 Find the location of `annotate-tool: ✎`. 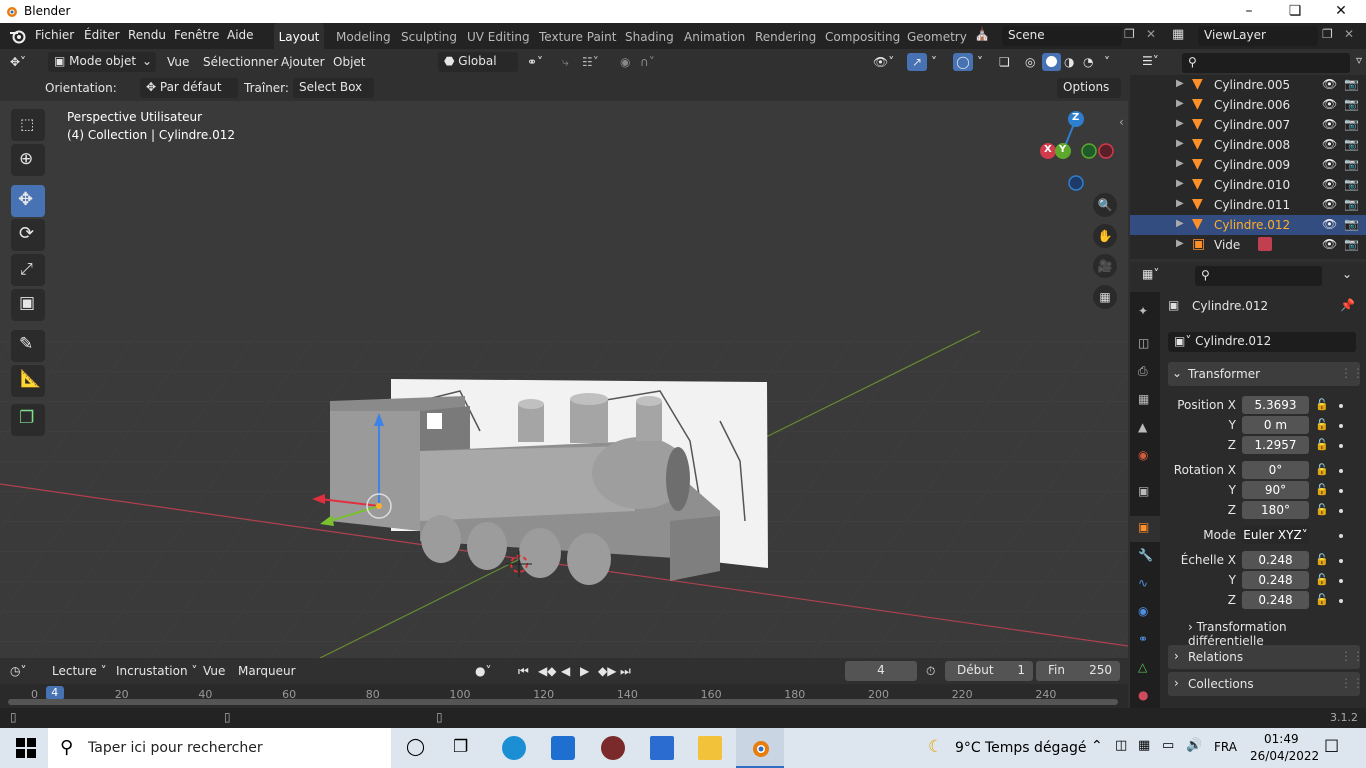

annotate-tool: ✎ is located at coordinates (28, 346).